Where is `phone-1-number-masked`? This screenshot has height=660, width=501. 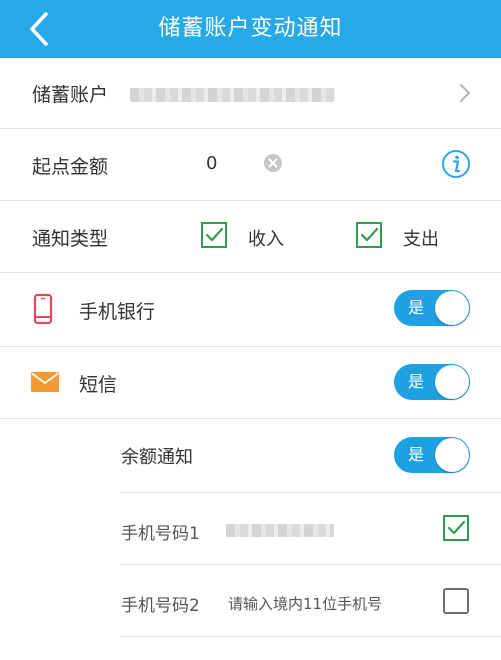 phone-1-number-masked is located at coordinates (280, 530).